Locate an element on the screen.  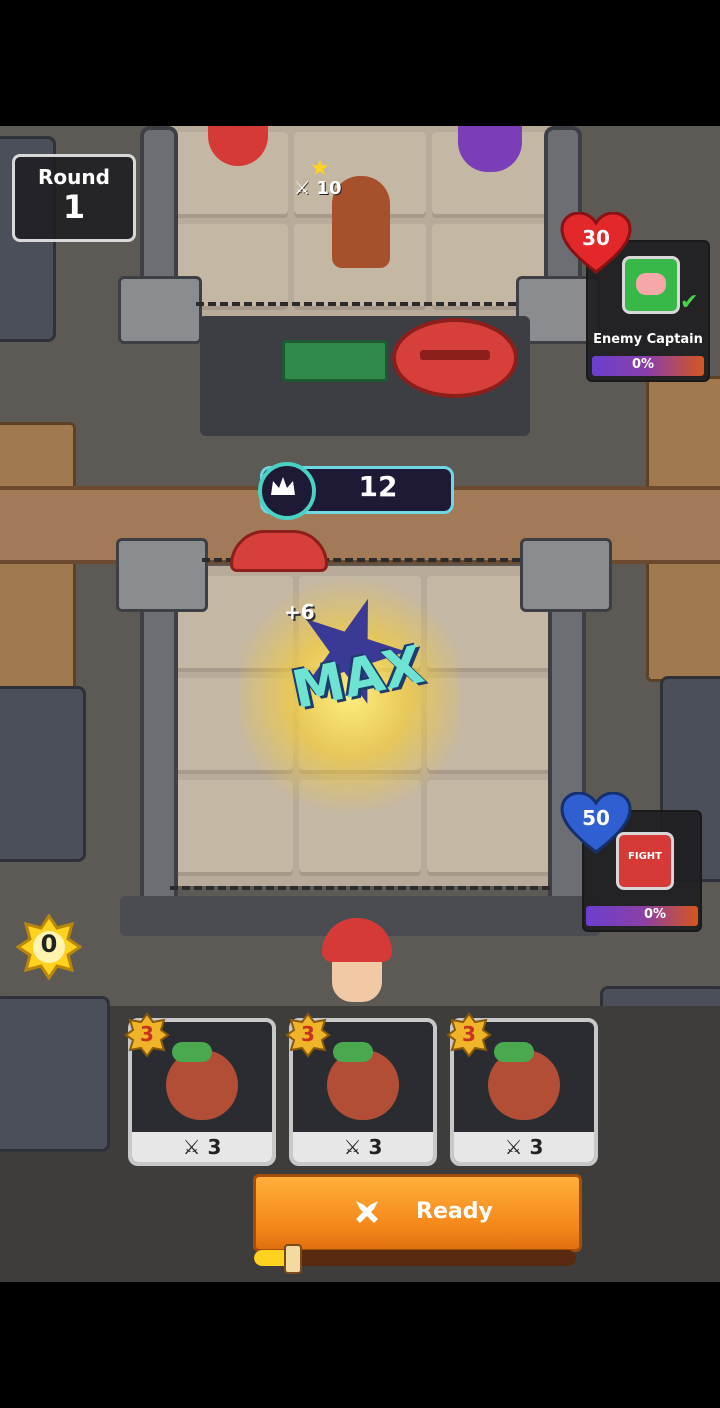
crossed-swords-icon is located at coordinates (367, 1212).